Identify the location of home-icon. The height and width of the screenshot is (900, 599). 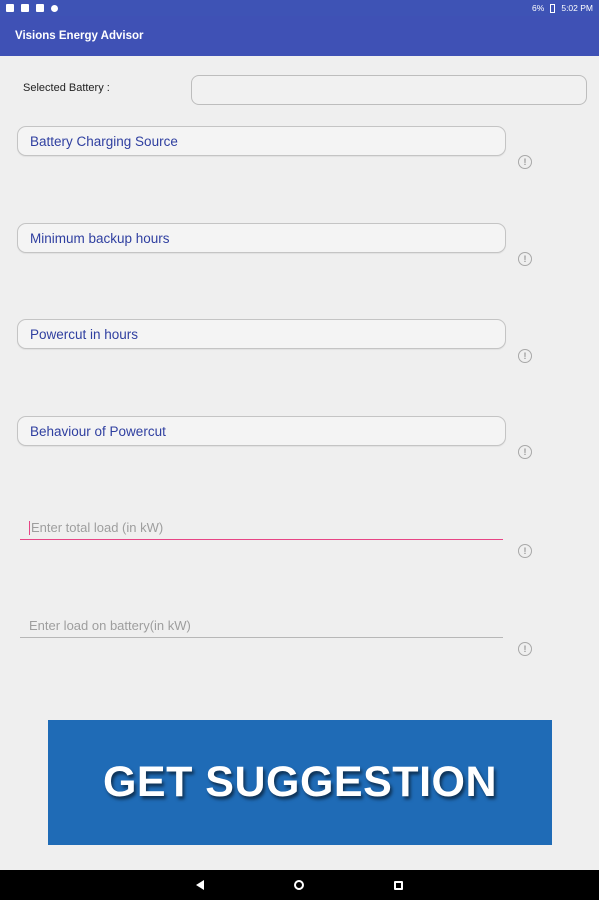
(299, 885).